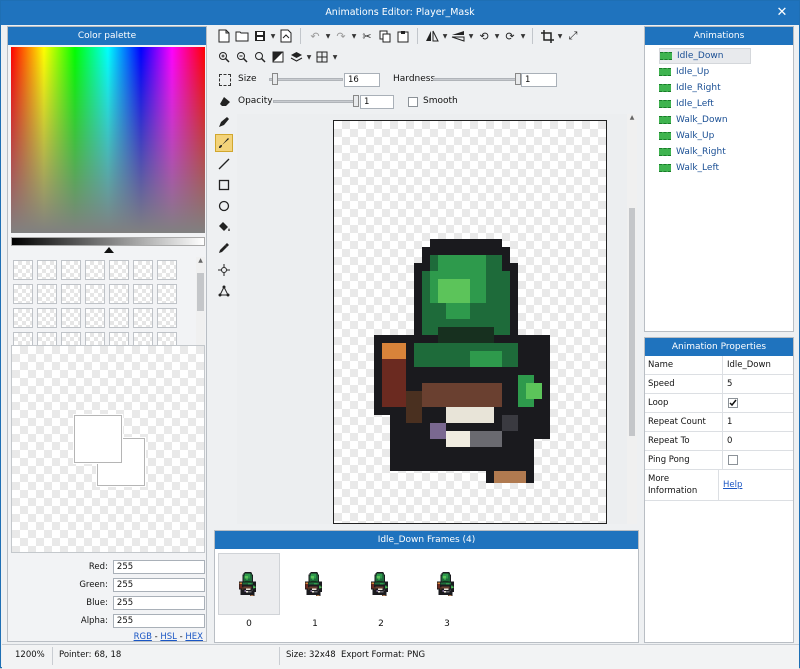  I want to click on animation-item: Walk_Down, so click(725, 120).